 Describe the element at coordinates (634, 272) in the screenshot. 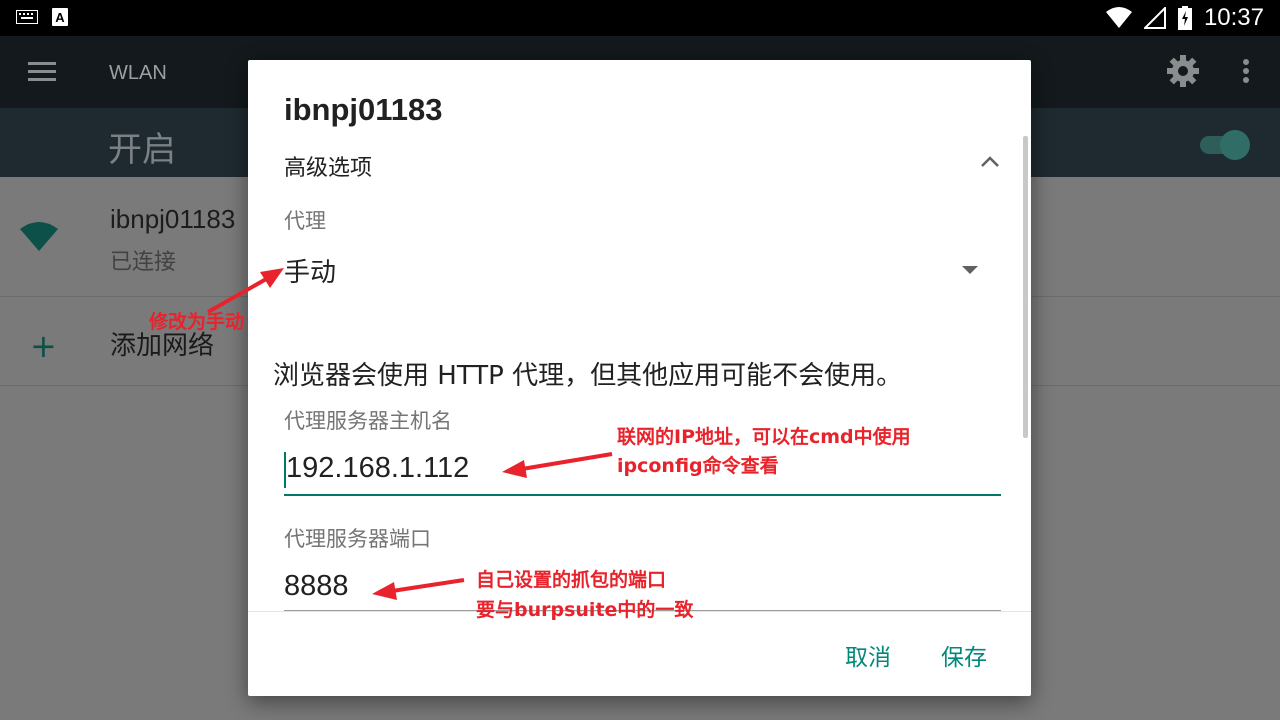

I see `proxy-dropdown: 手动` at that location.